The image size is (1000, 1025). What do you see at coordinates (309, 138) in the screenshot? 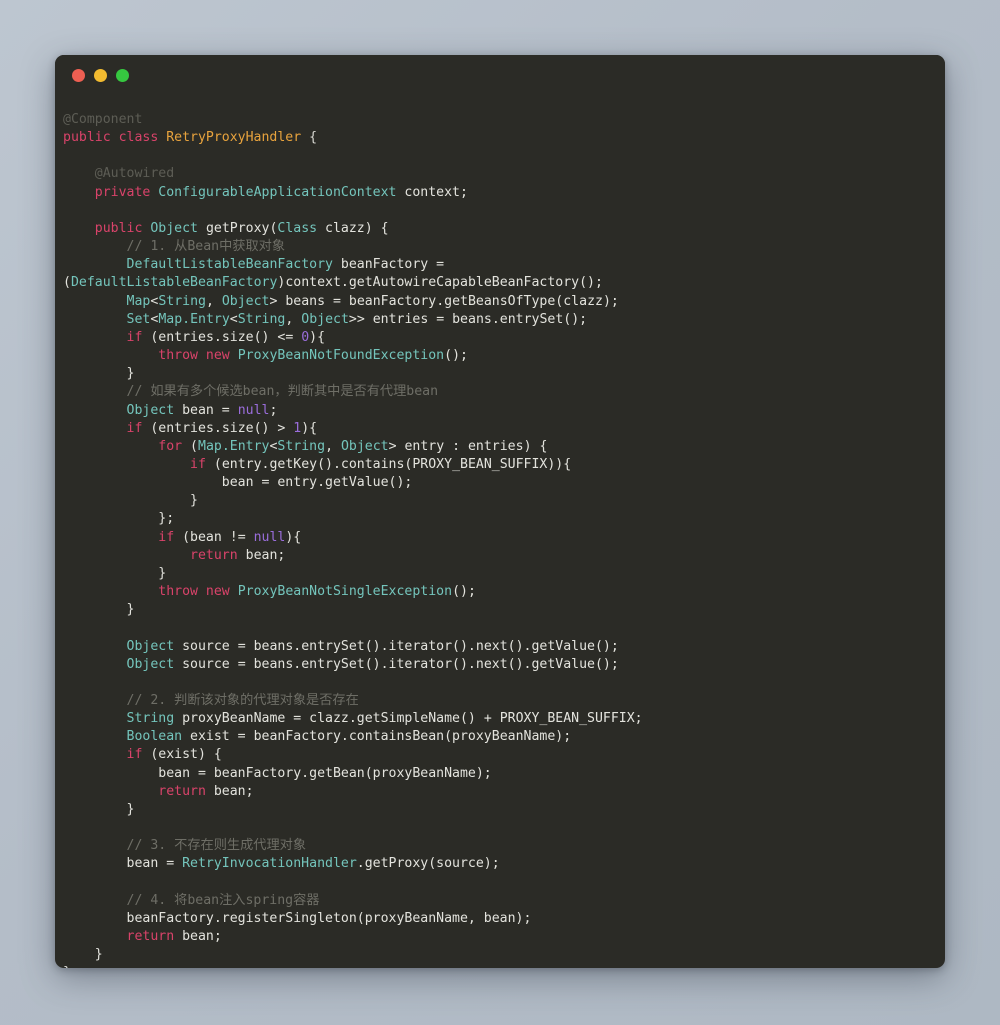
I see `code-token-pun: {` at bounding box center [309, 138].